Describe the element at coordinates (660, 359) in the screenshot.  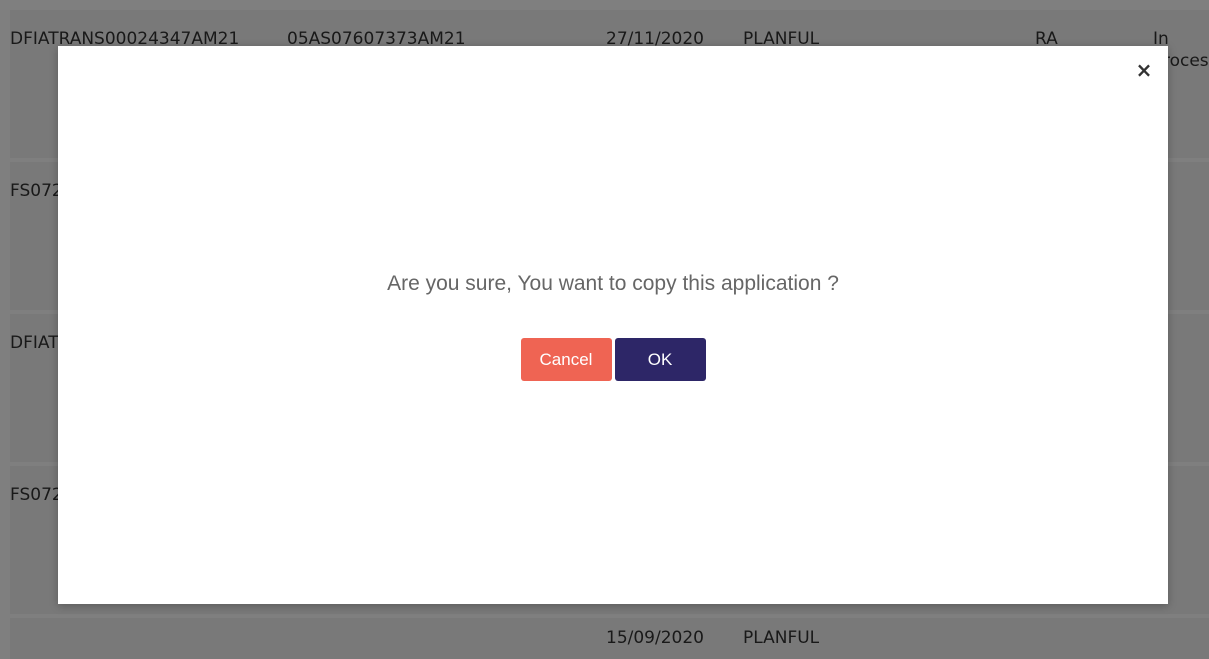
I see `ok-button: OK` at that location.